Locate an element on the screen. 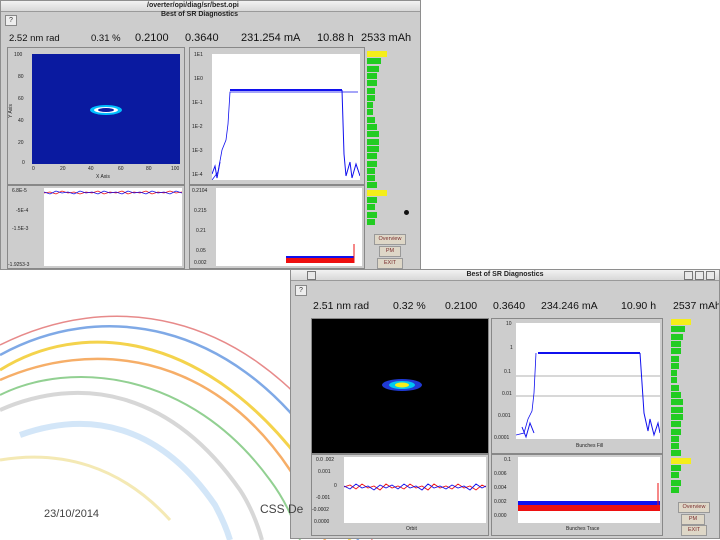  beam-spot is located at coordinates (402, 385).